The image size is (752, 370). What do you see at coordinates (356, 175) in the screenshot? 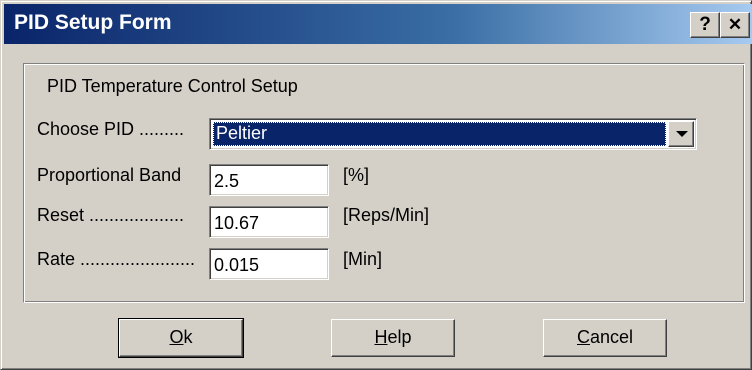
I see `proportional-band-unit: [%]` at bounding box center [356, 175].